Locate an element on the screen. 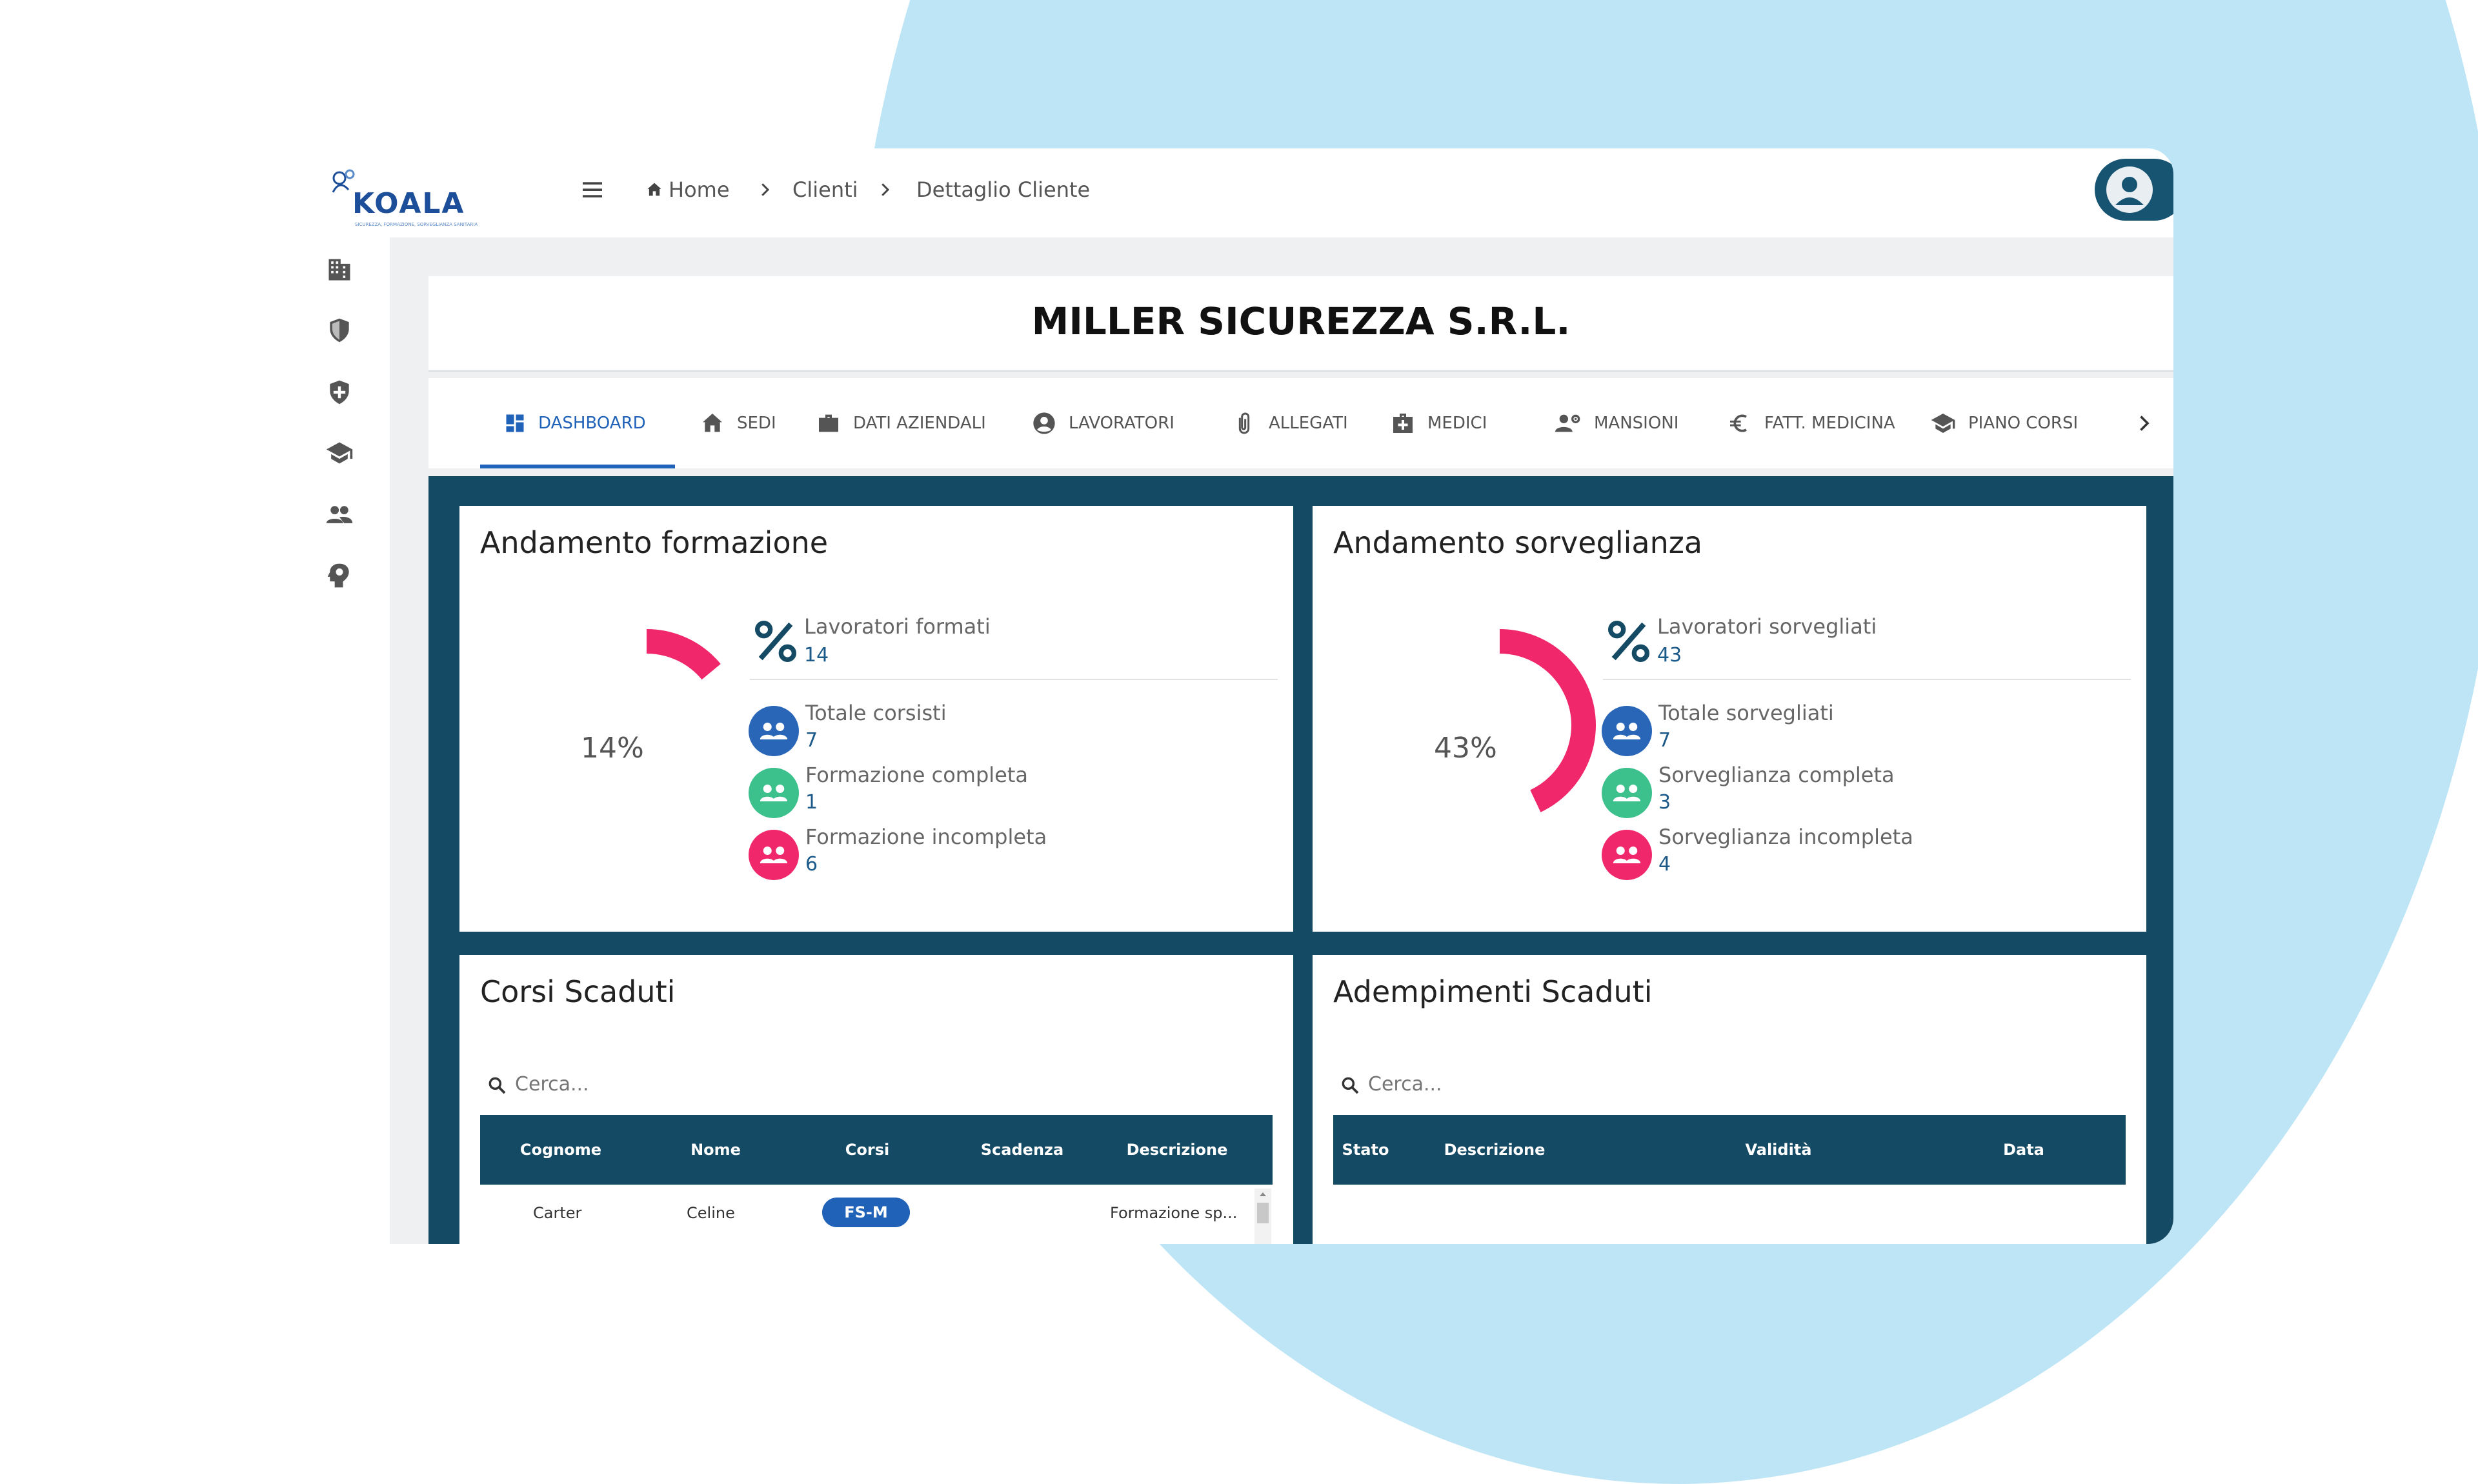 Image resolution: width=2478 pixels, height=1484 pixels. breadcrumb-clienti: Clienti is located at coordinates (825, 189).